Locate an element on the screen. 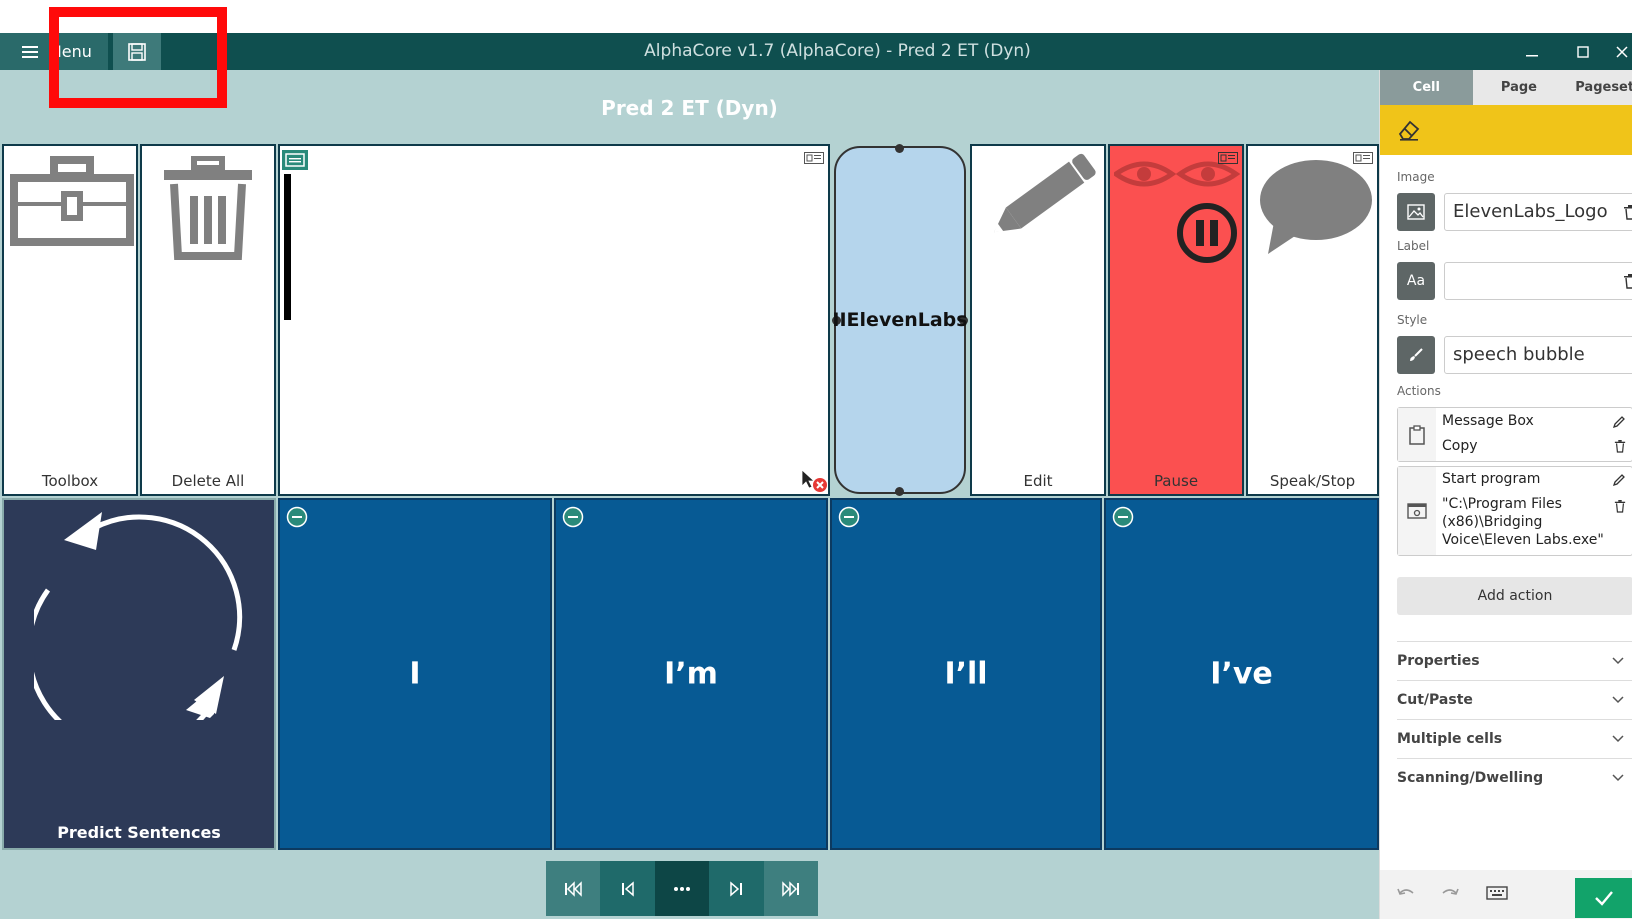 The image size is (1632, 919). skip-forward-icon is located at coordinates (736, 888).